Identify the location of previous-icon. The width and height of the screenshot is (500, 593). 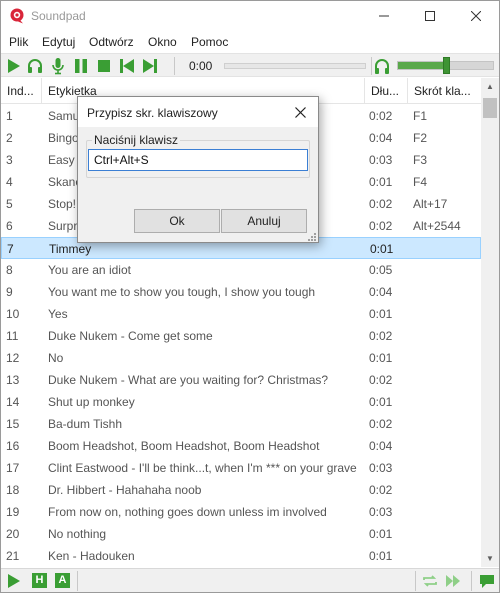
(127, 66).